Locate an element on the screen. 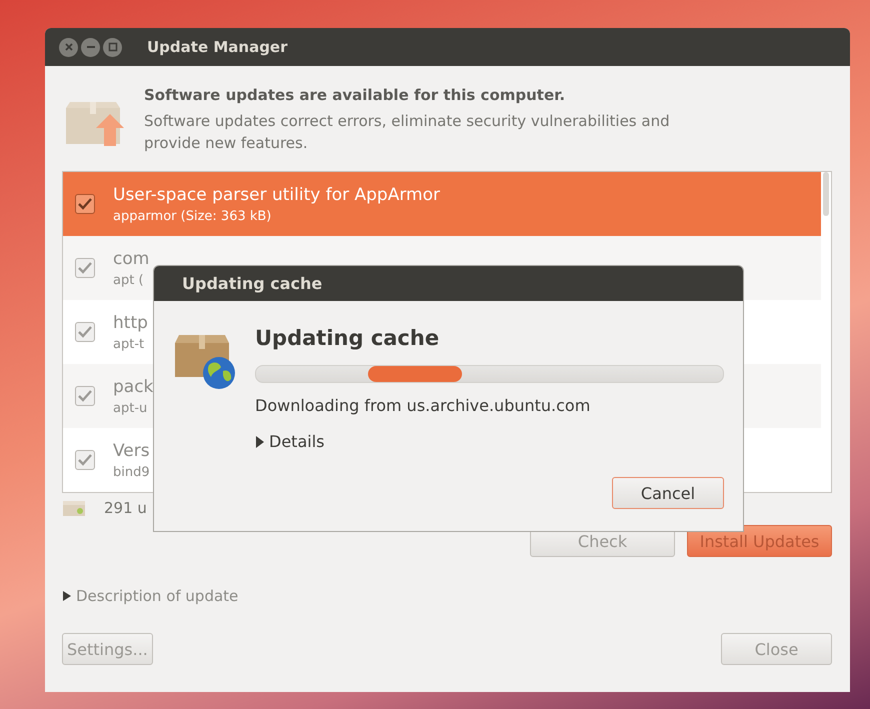 This screenshot has width=870, height=709. update-name: http is located at coordinates (130, 322).